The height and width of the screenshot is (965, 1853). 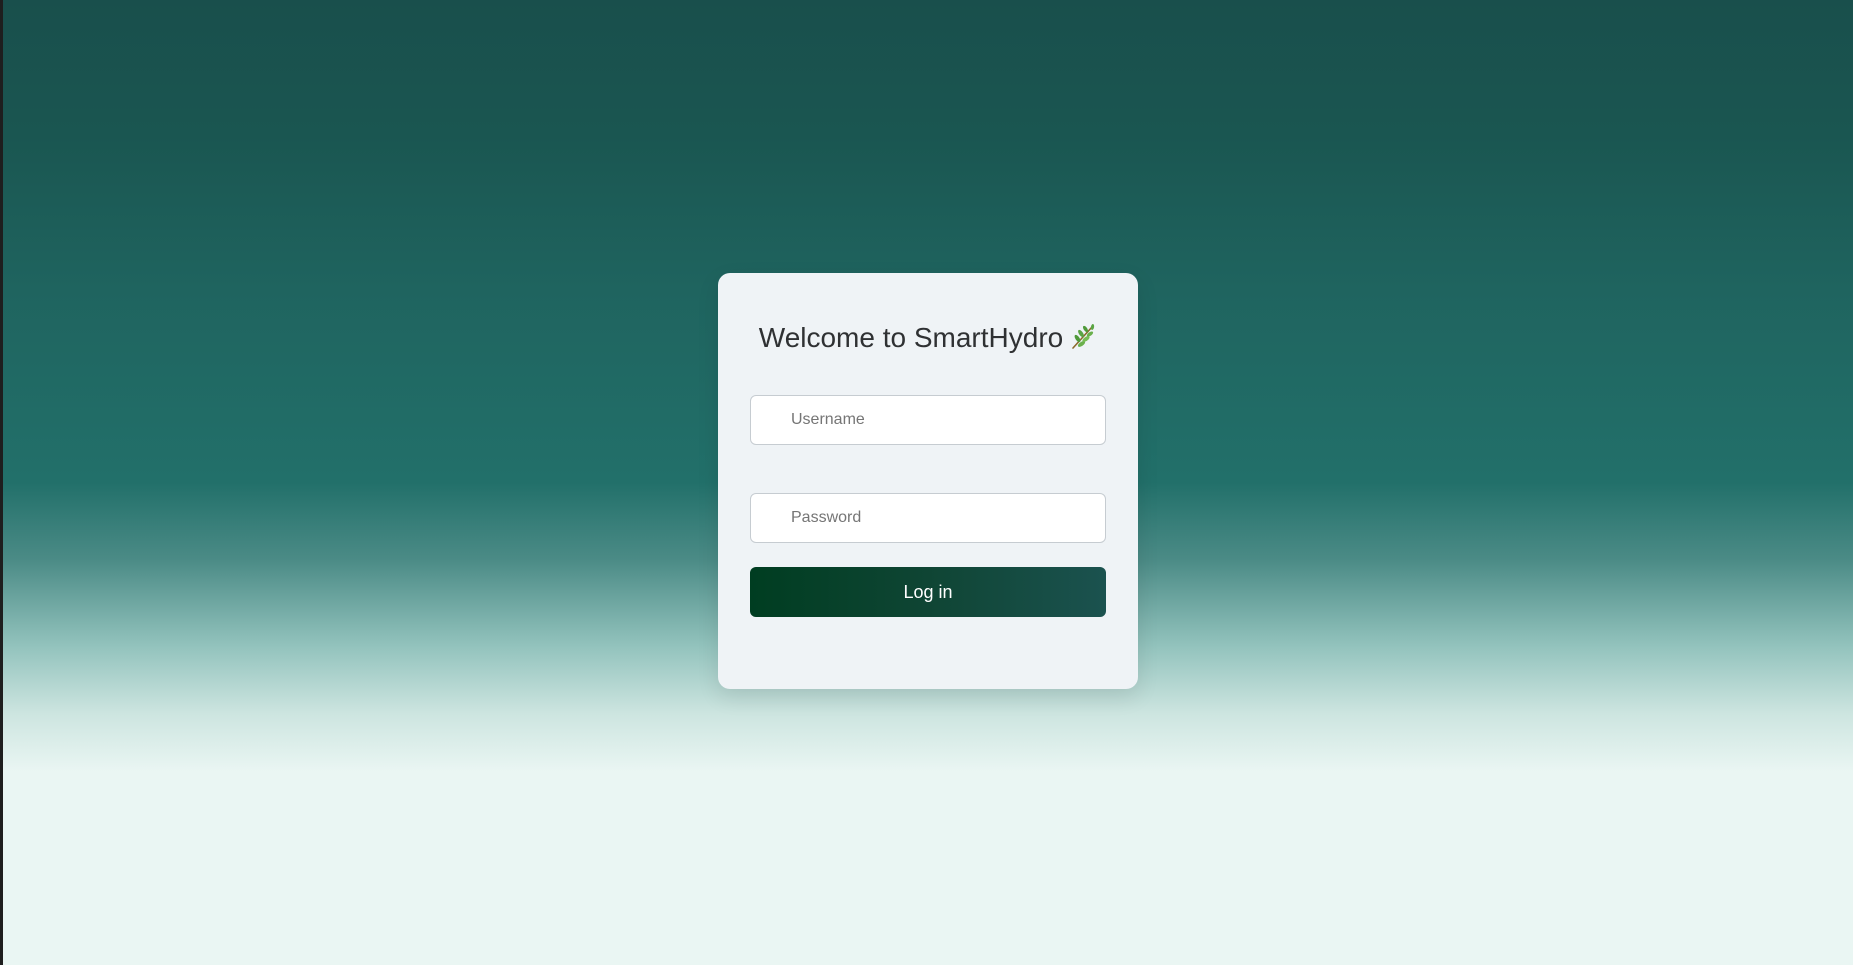 I want to click on username-input, so click(x=928, y=420).